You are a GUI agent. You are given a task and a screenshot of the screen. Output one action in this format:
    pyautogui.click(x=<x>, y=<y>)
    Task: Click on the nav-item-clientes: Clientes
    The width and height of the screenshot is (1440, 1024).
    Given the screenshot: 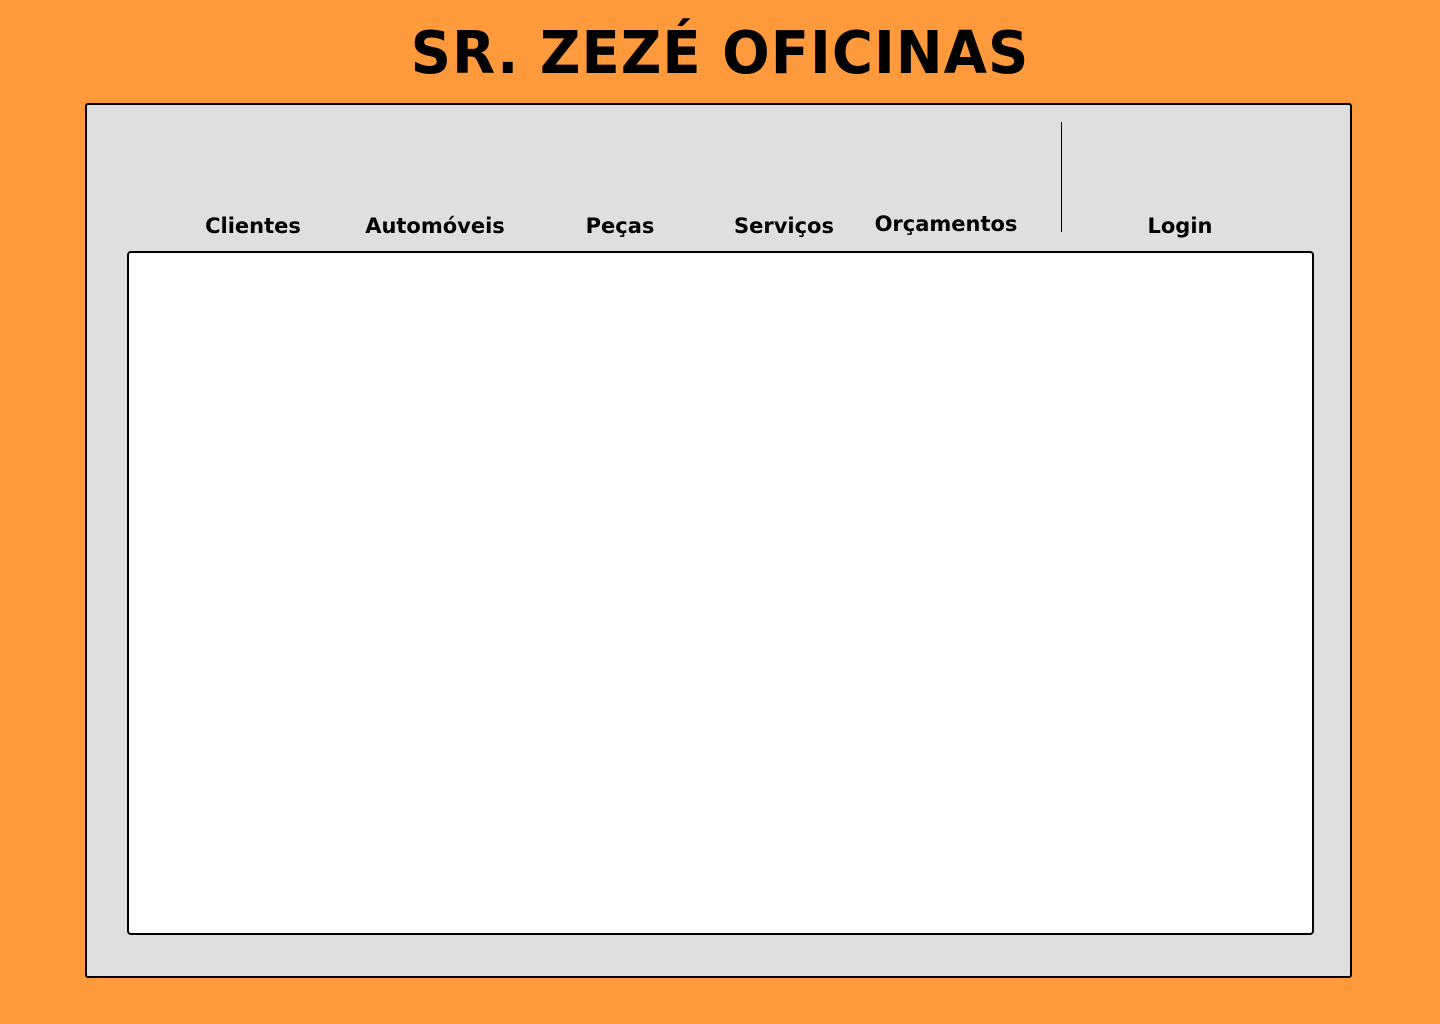 What is the action you would take?
    pyautogui.click(x=253, y=226)
    